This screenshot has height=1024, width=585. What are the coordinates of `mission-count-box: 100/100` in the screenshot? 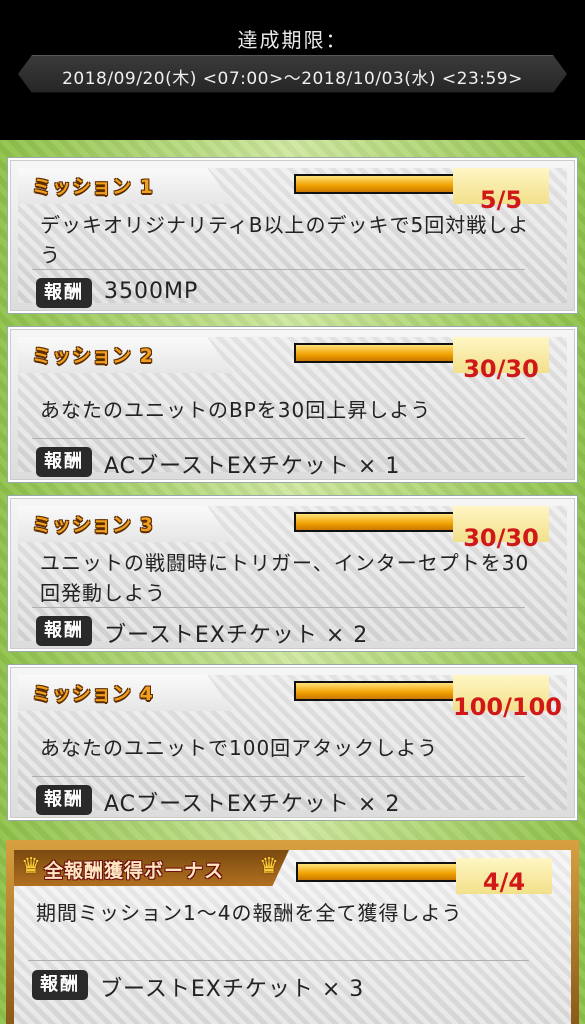 It's located at (507, 698).